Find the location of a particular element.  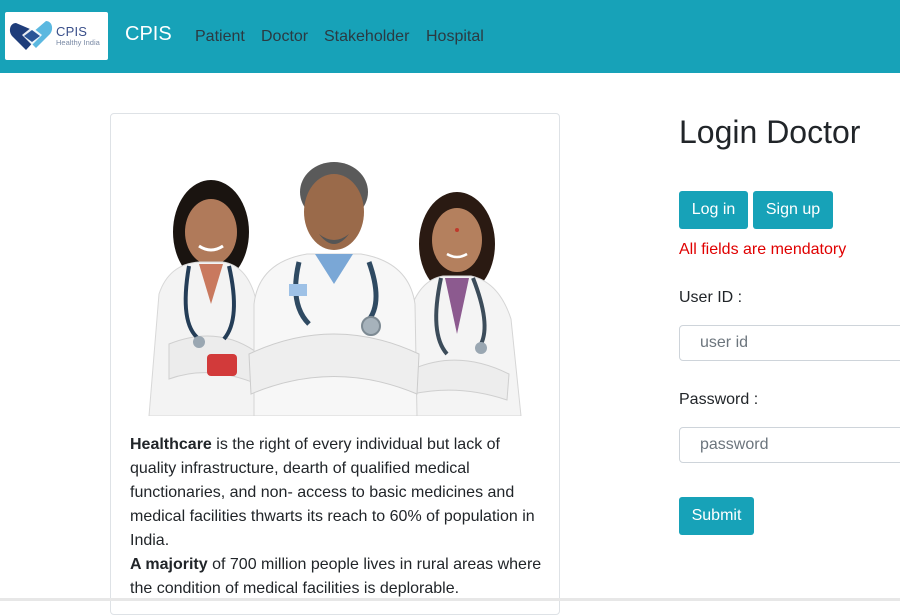

nav-link-hospital: Hospital is located at coordinates (455, 37).